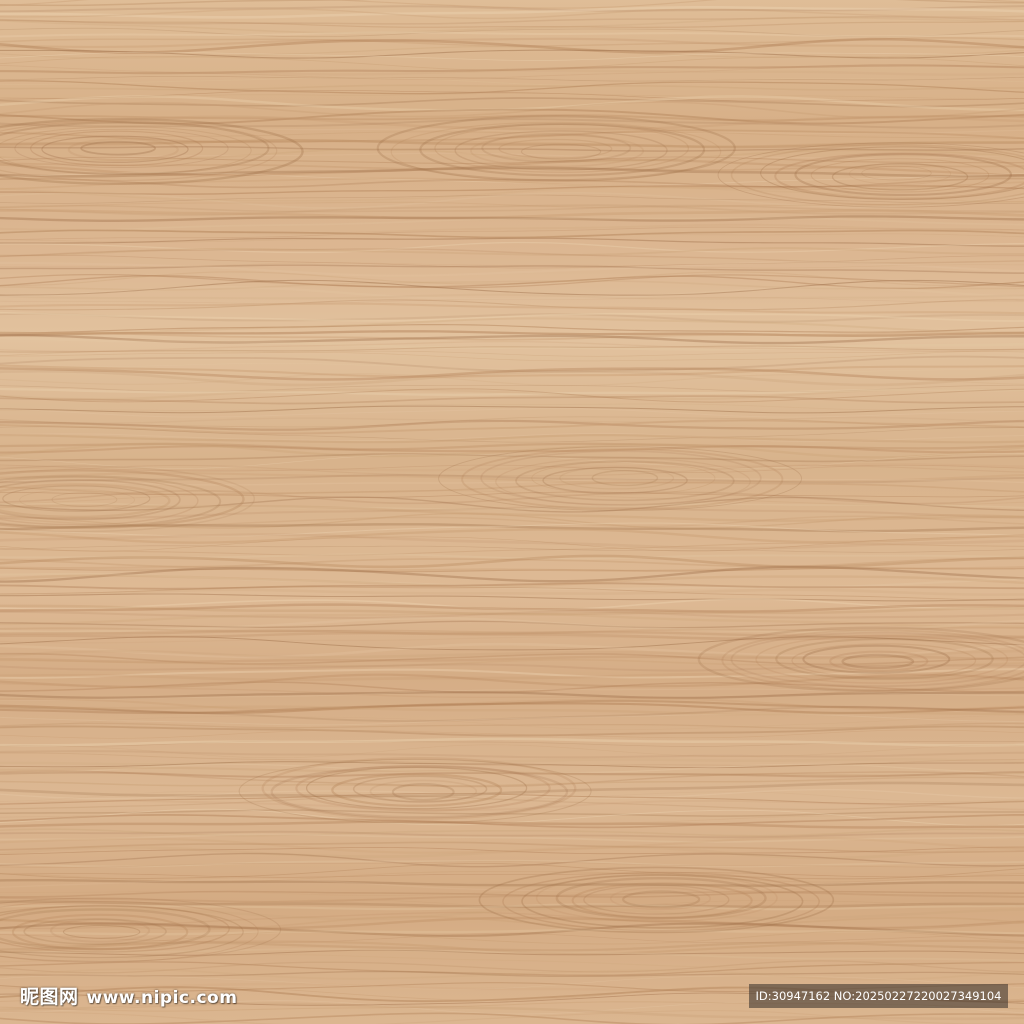 Image resolution: width=1024 pixels, height=1024 pixels. Describe the element at coordinates (49, 997) in the screenshot. I see `watermark-logo-text: 昵图网` at that location.